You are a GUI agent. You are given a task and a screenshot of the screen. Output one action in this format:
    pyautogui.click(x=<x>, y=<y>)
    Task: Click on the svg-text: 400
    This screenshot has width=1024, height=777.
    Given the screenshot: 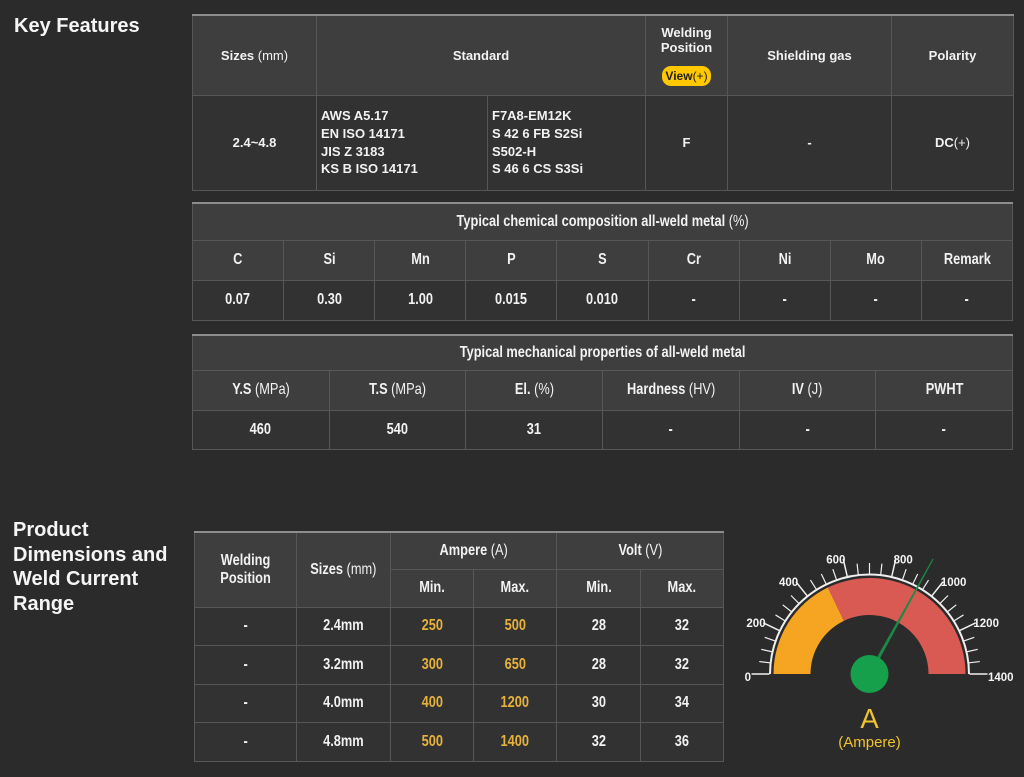 What is the action you would take?
    pyautogui.click(x=788, y=583)
    